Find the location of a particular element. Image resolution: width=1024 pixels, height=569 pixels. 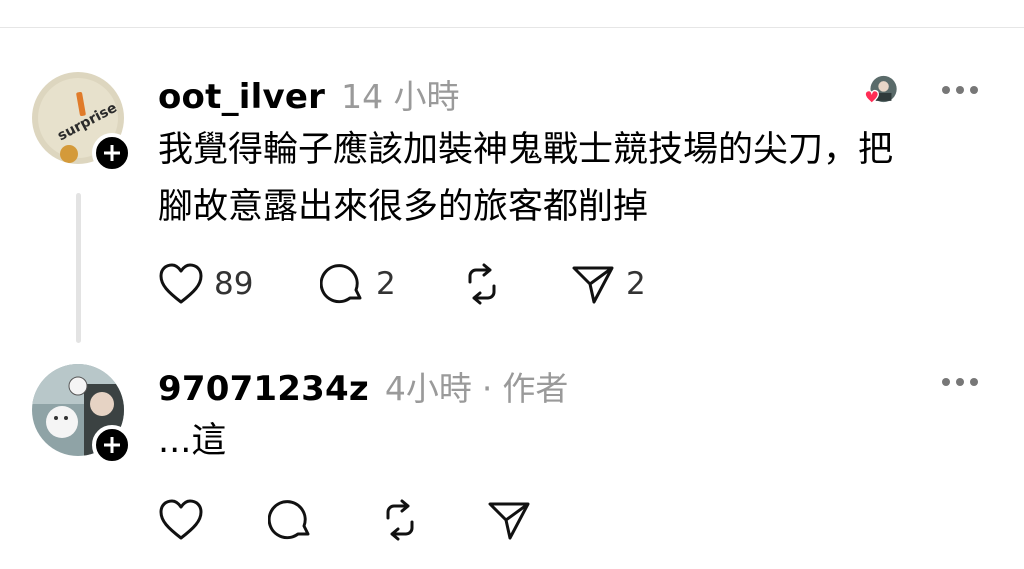

comment-header: 97071234z 4小時 · 作者 is located at coordinates (363, 386).